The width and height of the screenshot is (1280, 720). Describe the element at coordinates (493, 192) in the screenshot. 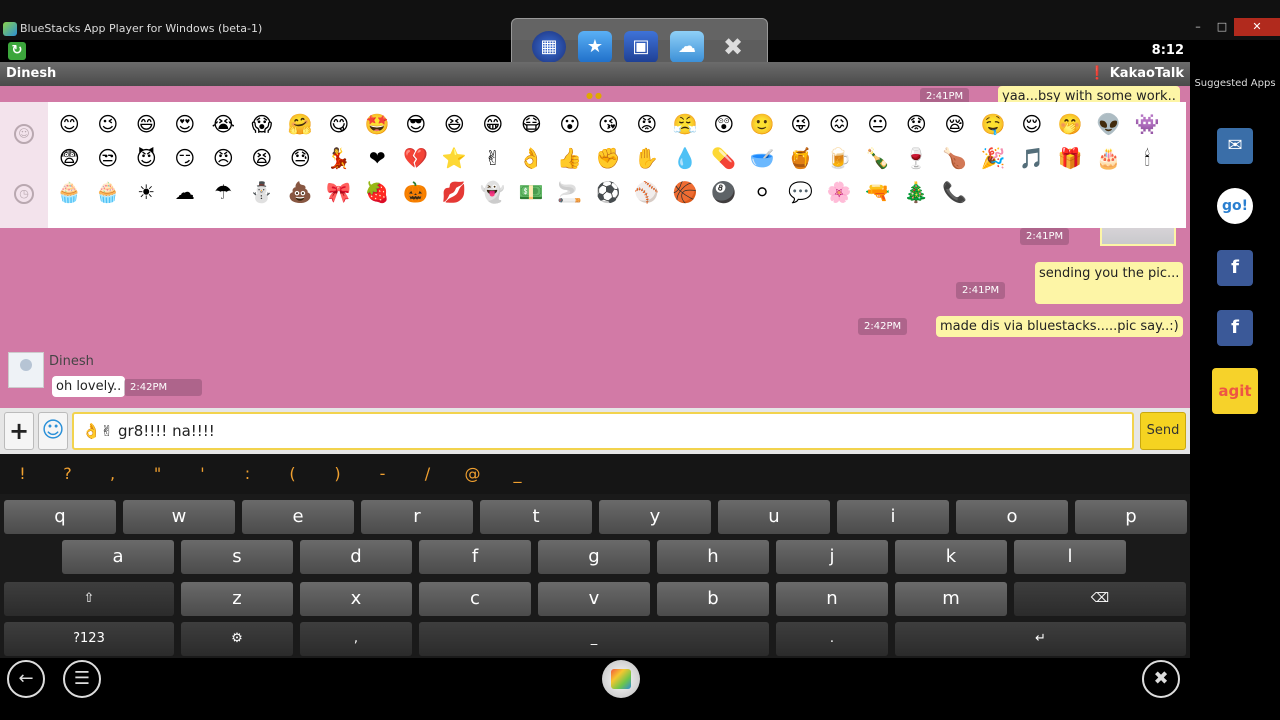

I see `emoticon-item: 👻` at that location.